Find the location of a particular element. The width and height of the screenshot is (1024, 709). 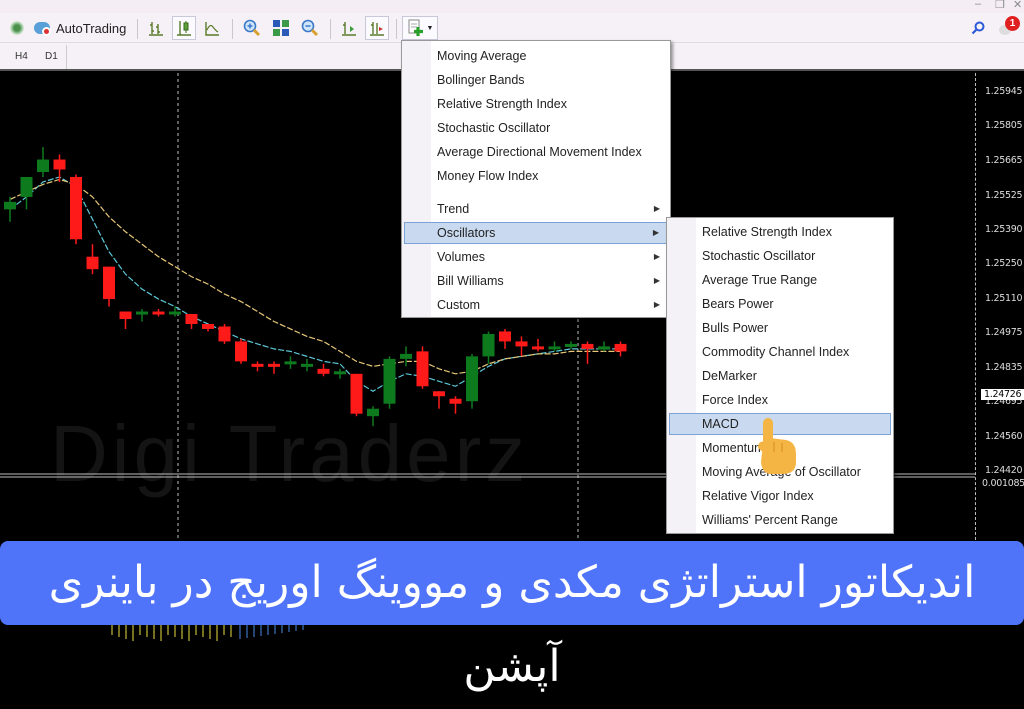

candlestick-chart-button is located at coordinates (184, 28).